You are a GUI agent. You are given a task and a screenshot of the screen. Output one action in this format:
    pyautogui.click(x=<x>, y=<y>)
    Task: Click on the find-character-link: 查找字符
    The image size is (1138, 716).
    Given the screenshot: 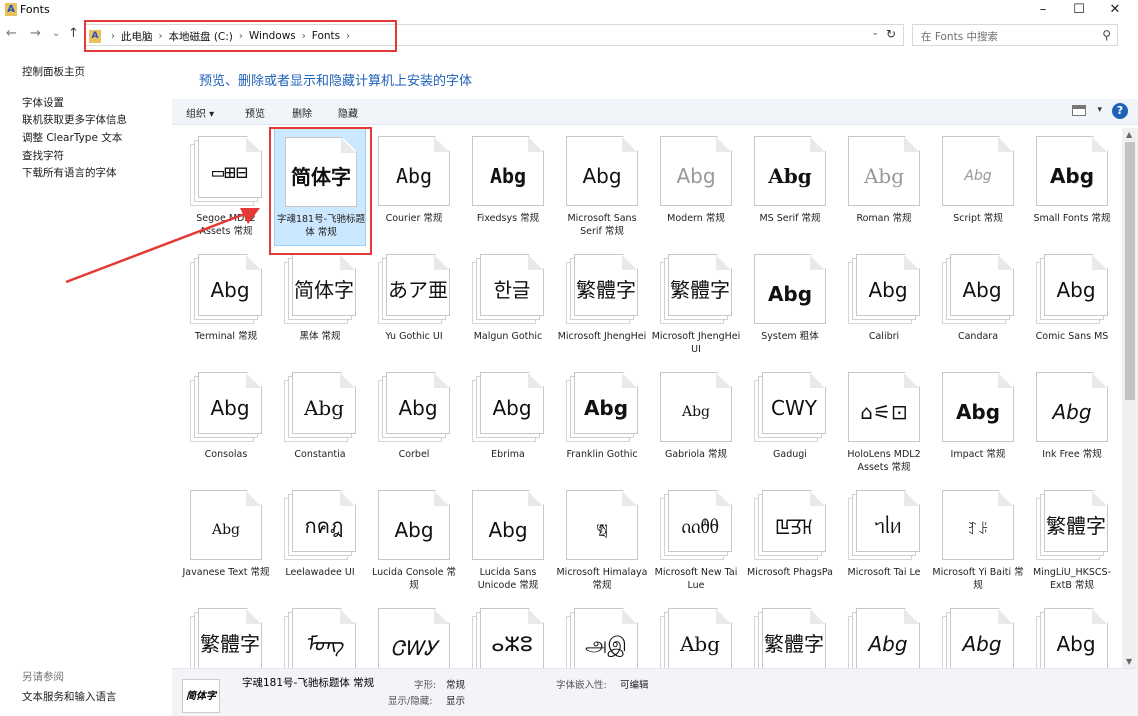 What is the action you would take?
    pyautogui.click(x=43, y=155)
    